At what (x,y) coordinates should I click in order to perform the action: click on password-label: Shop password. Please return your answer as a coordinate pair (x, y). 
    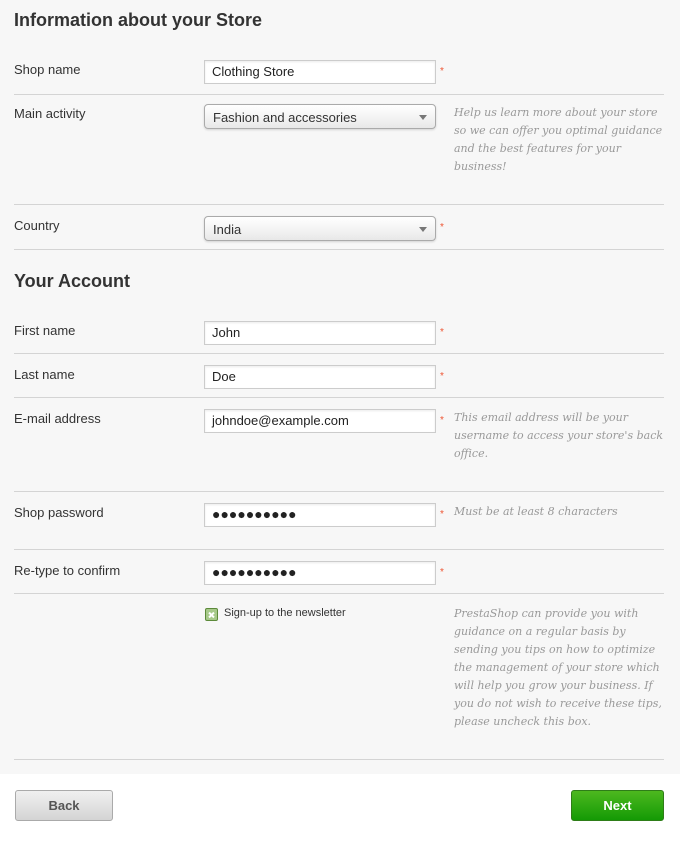
    Looking at the image, I should click on (59, 512).